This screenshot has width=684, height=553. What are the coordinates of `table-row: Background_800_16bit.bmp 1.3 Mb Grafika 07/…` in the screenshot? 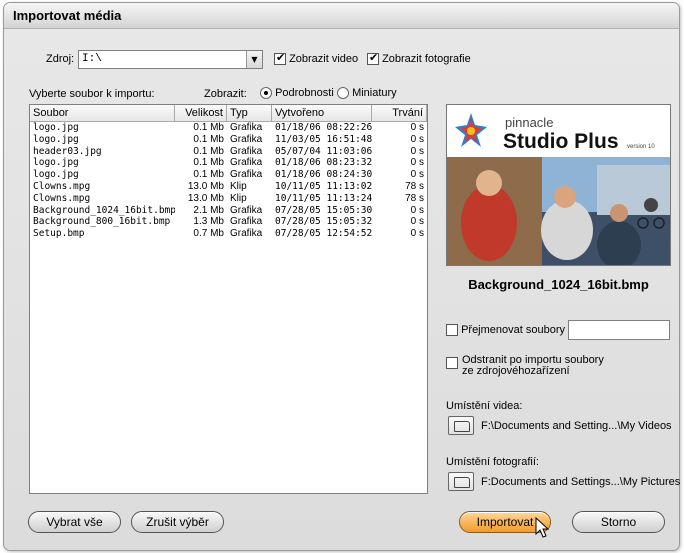 It's located at (228, 222).